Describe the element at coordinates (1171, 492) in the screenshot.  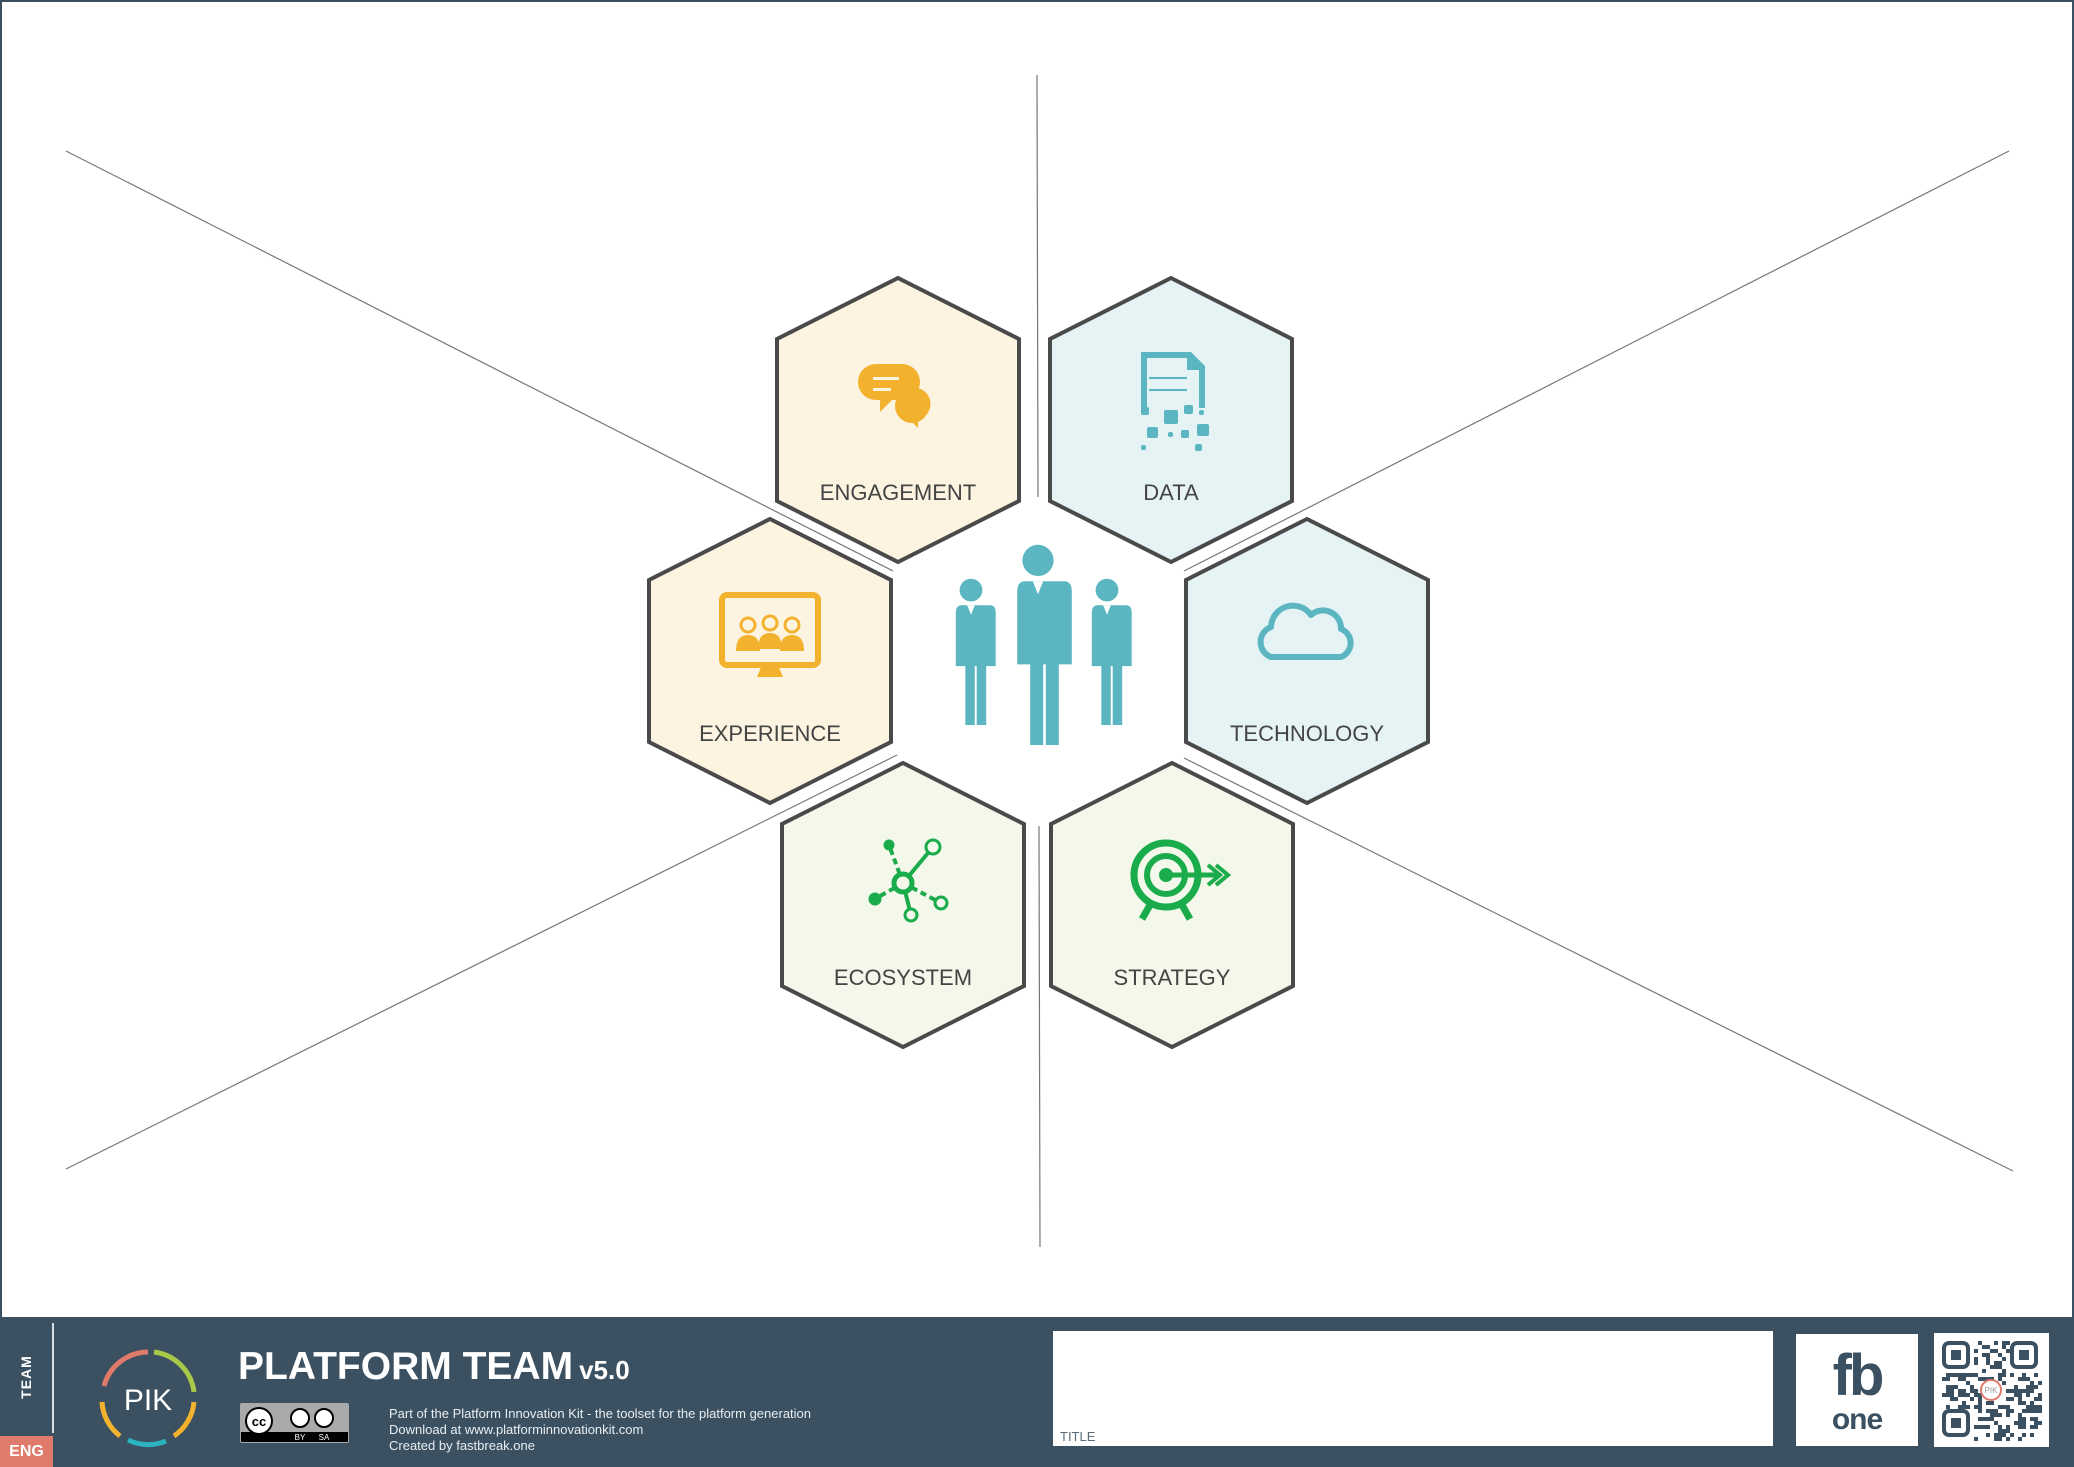
I see `segment-label: DATA` at that location.